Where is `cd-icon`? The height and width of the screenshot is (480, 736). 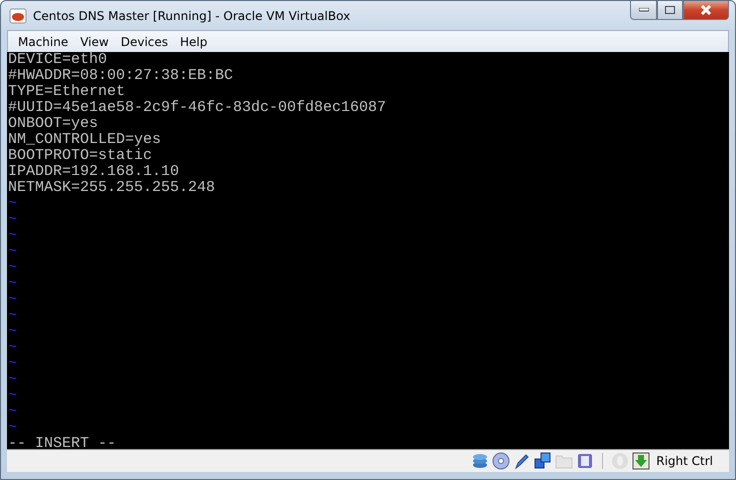
cd-icon is located at coordinates (501, 461).